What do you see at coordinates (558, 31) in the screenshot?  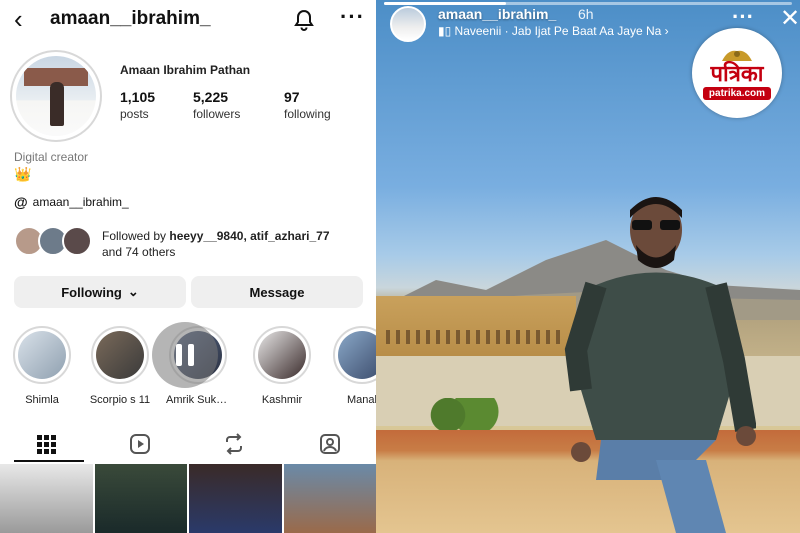 I see `story-song-label: Naveenii · Jab Ijat Pe Baat Aa Jaye Na` at bounding box center [558, 31].